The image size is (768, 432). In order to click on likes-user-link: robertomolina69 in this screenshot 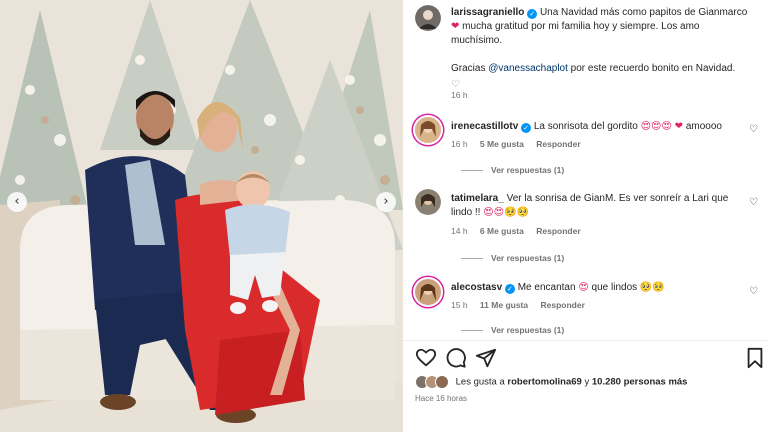, I will do `click(544, 382)`.